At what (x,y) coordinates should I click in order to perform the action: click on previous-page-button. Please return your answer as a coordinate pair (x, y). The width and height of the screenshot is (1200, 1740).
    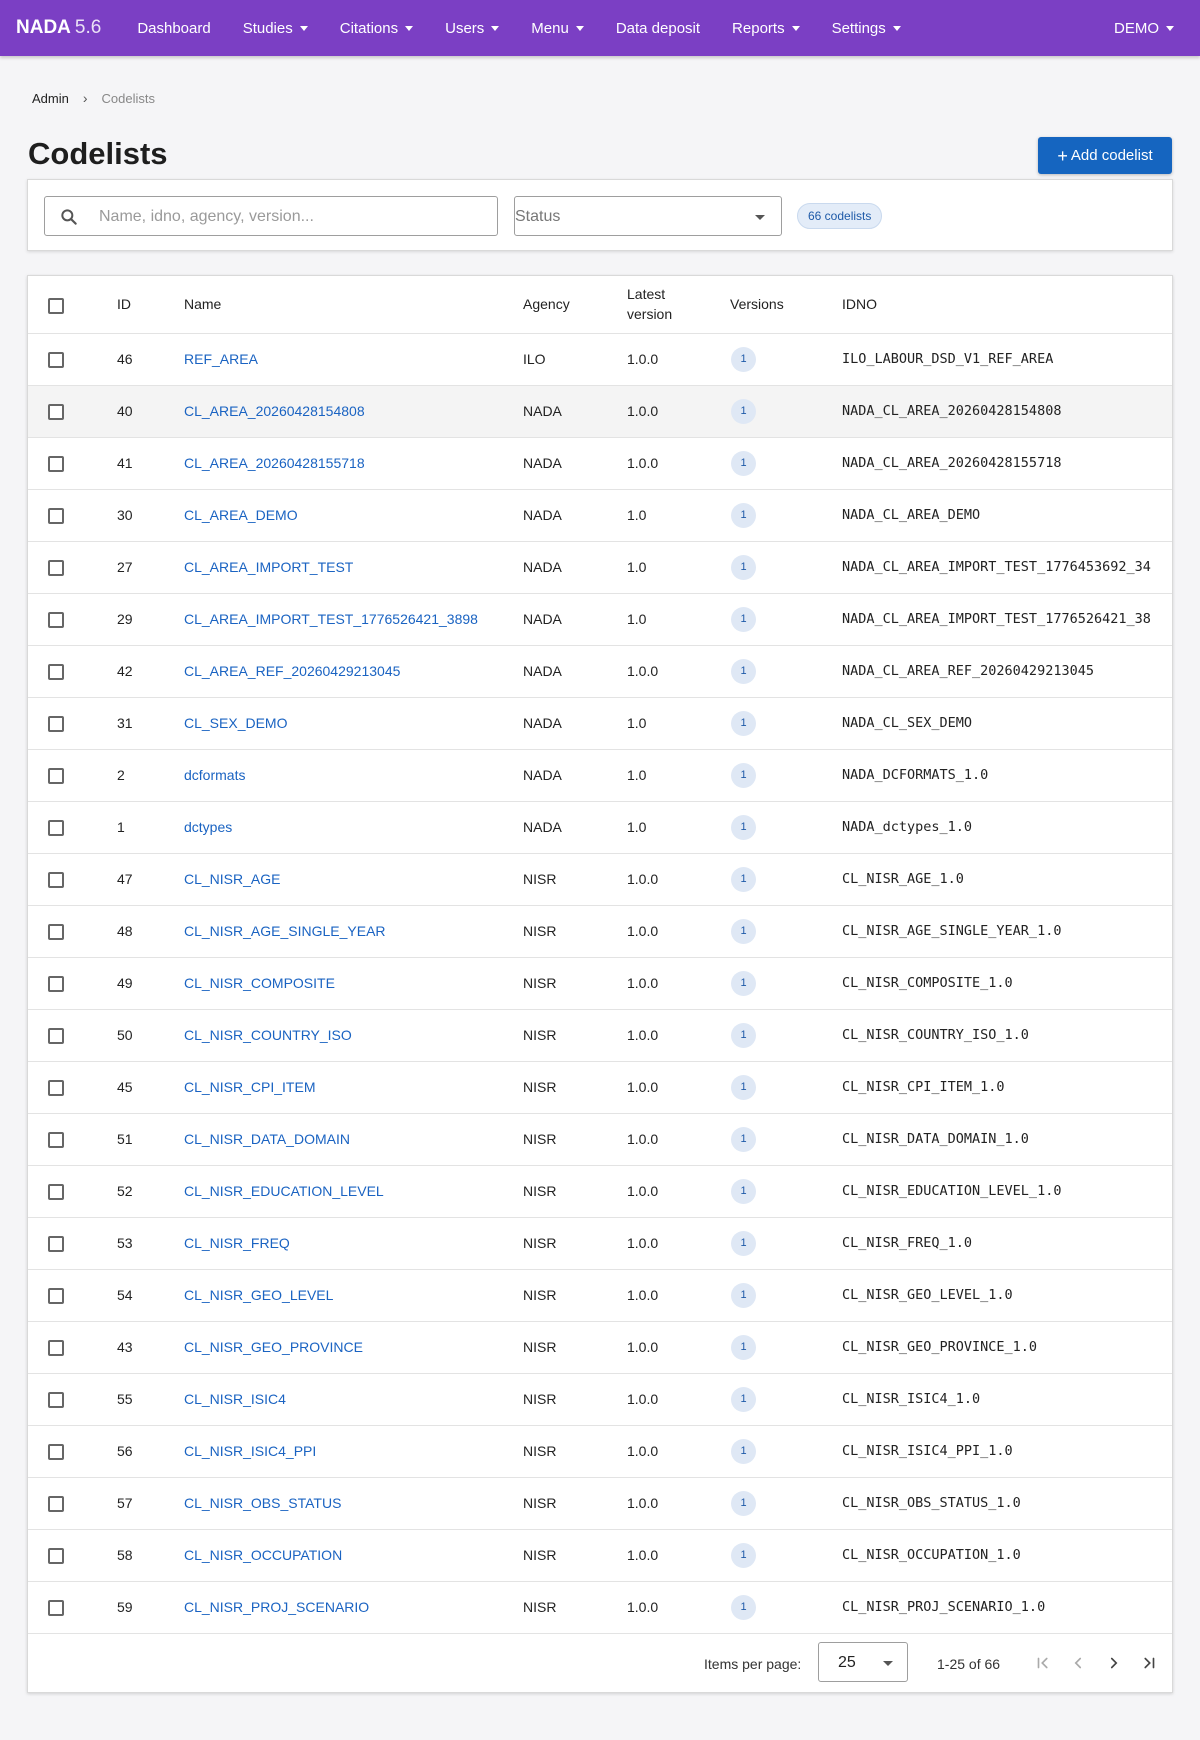
    Looking at the image, I should click on (1078, 1663).